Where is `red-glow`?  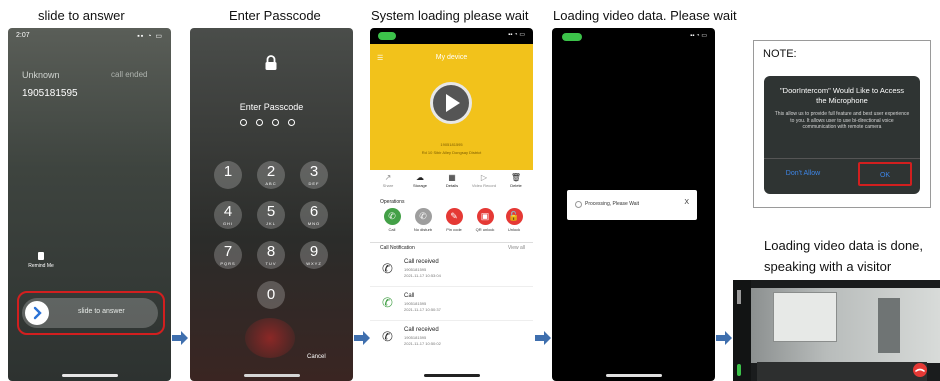
red-glow is located at coordinates (270, 338).